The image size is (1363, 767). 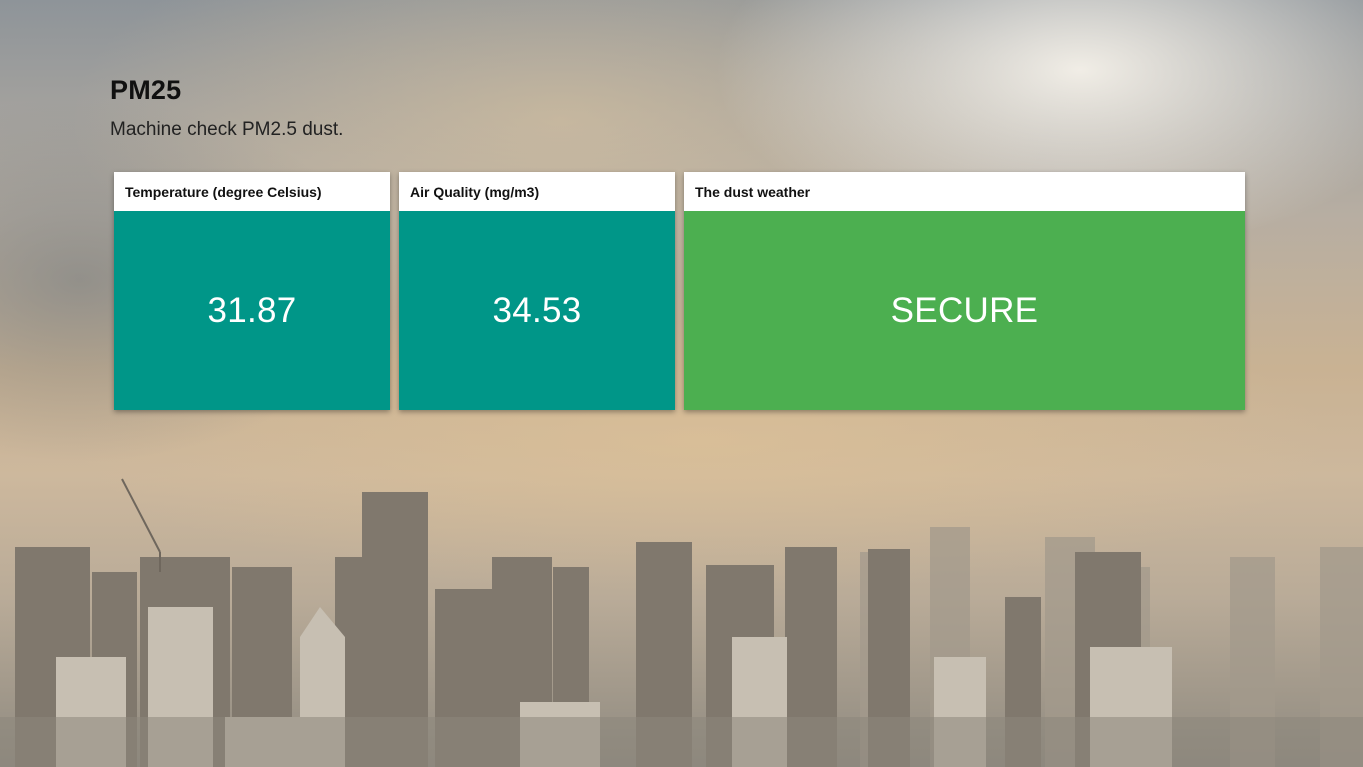 What do you see at coordinates (227, 129) in the screenshot?
I see `page-subtitle: Machine check PM2.5 dust.` at bounding box center [227, 129].